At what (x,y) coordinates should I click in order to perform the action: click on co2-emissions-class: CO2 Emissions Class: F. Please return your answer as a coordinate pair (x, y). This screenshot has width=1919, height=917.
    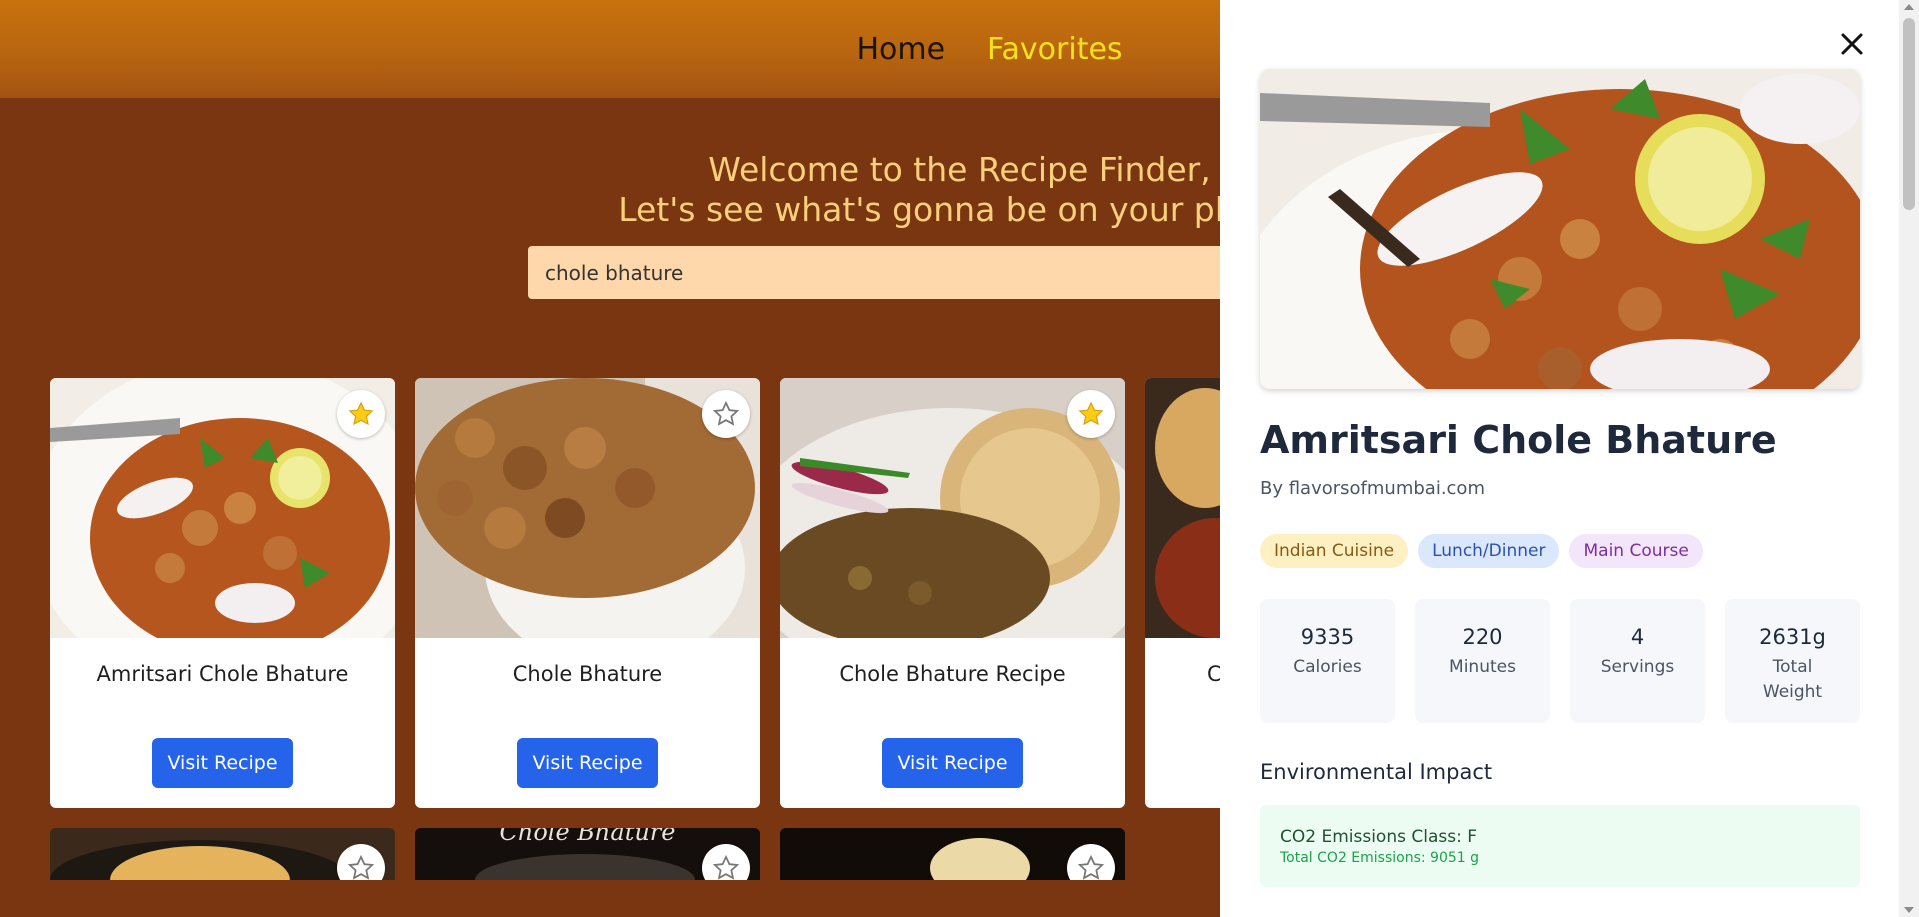
    Looking at the image, I should click on (1379, 837).